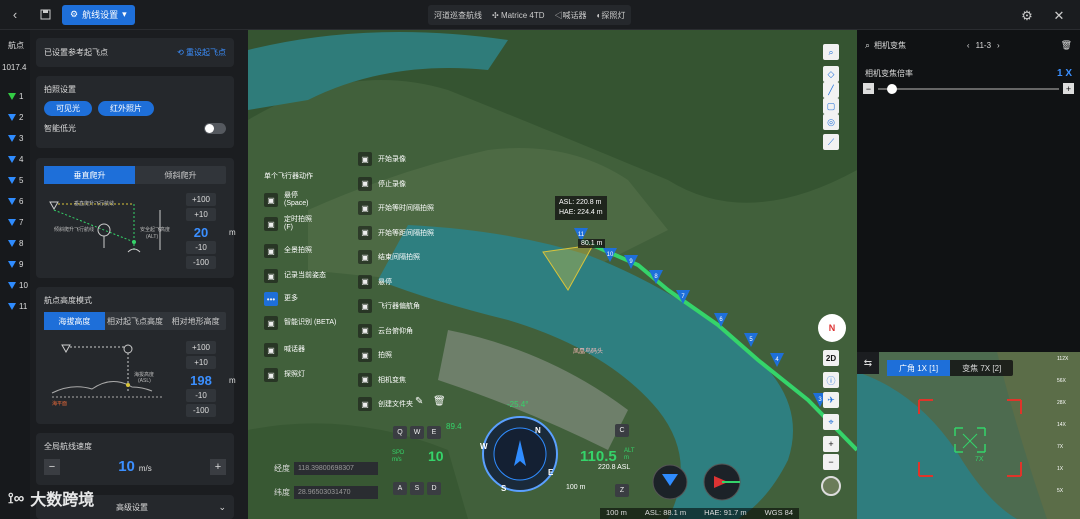 This screenshot has height=519, width=1080. What do you see at coordinates (458, 15) in the screenshot?
I see `route-name: 河道巡查航线` at bounding box center [458, 15].